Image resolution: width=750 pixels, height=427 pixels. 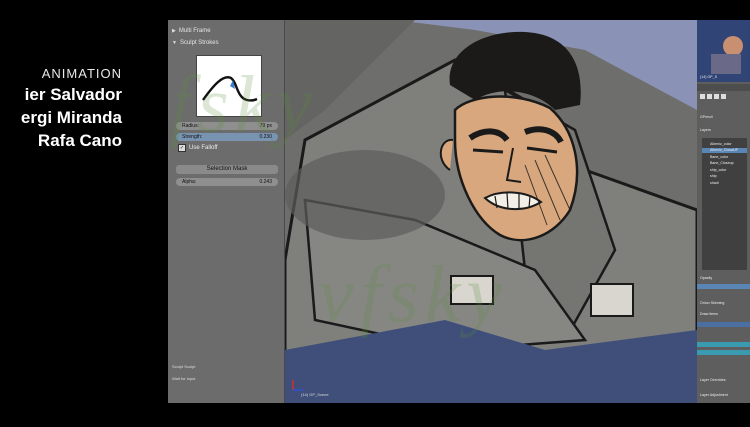 I want to click on layer-adjustments-header: Layer Adjustment, so click(x=714, y=395).